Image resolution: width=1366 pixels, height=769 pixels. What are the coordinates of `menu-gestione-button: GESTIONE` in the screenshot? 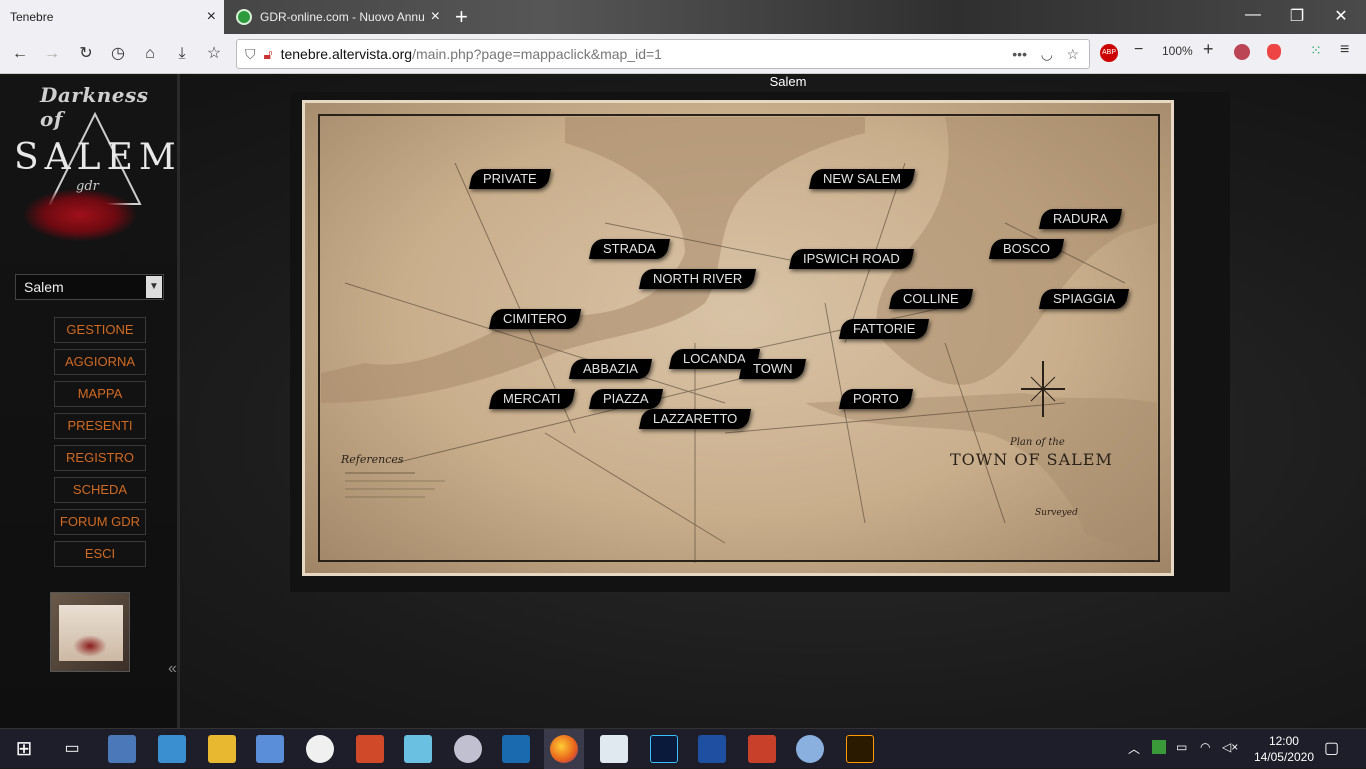 It's located at (100, 330).